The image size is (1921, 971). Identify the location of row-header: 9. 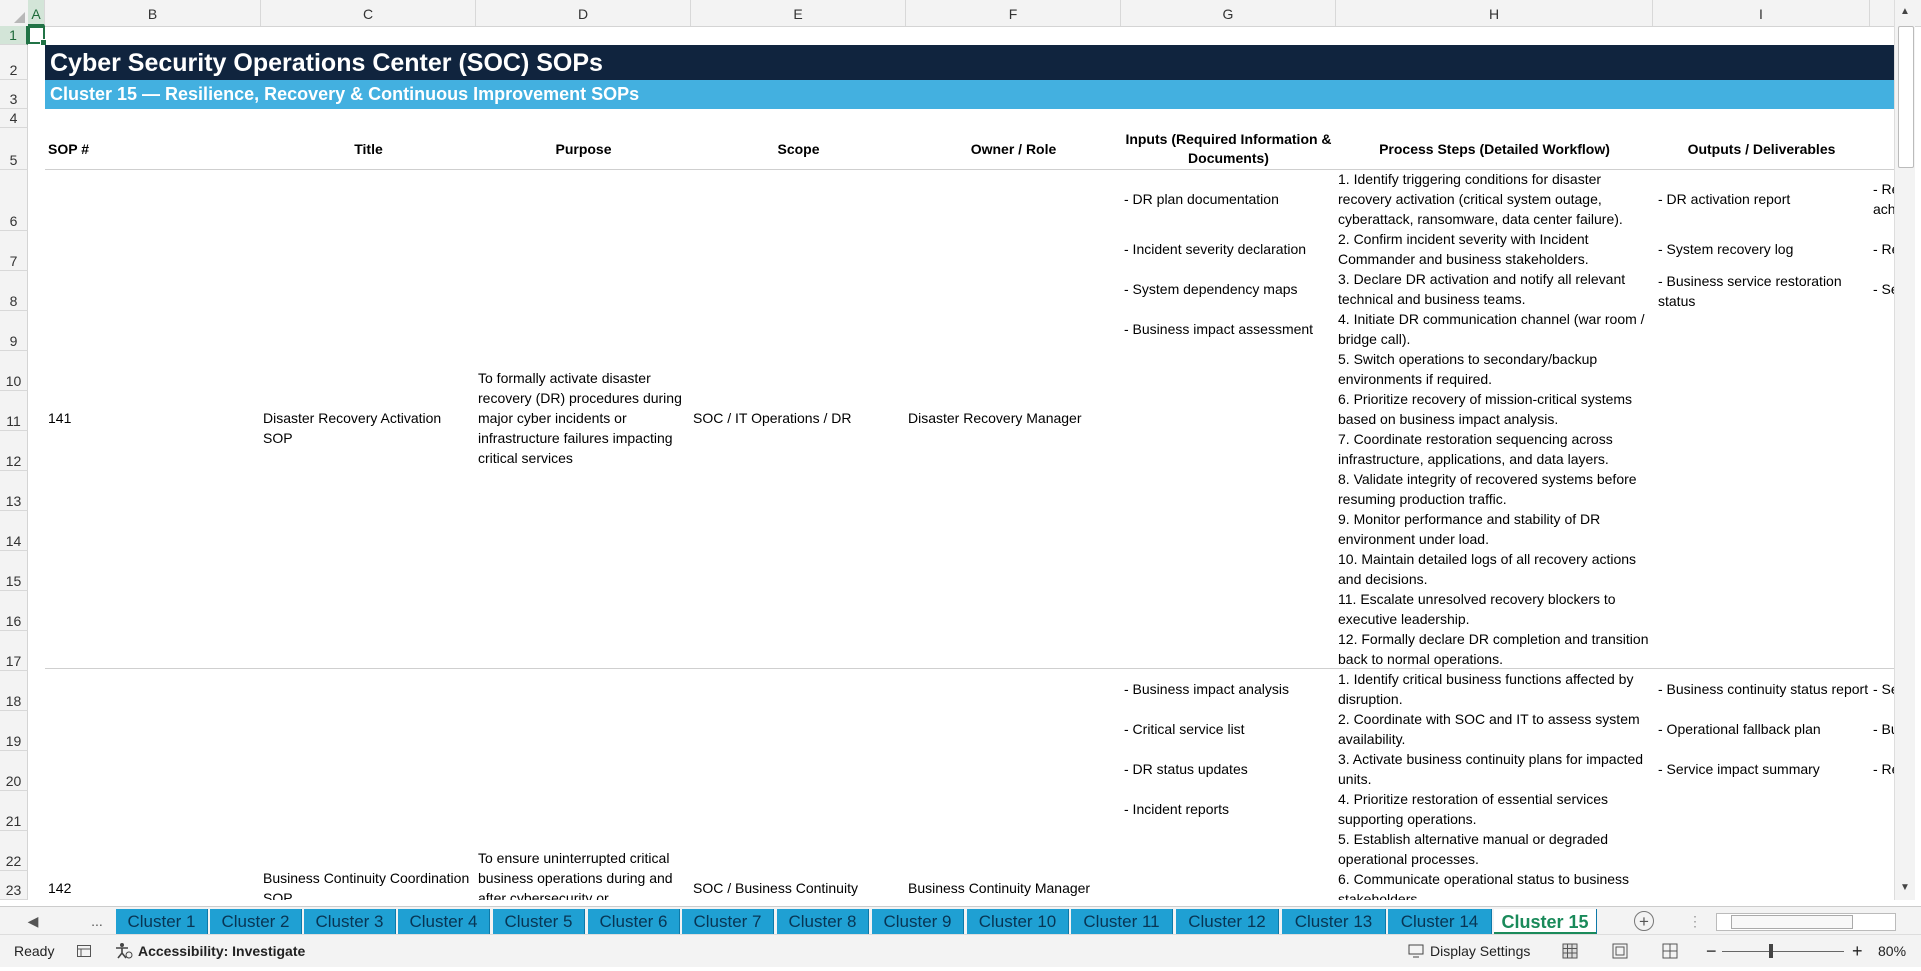
(14, 331).